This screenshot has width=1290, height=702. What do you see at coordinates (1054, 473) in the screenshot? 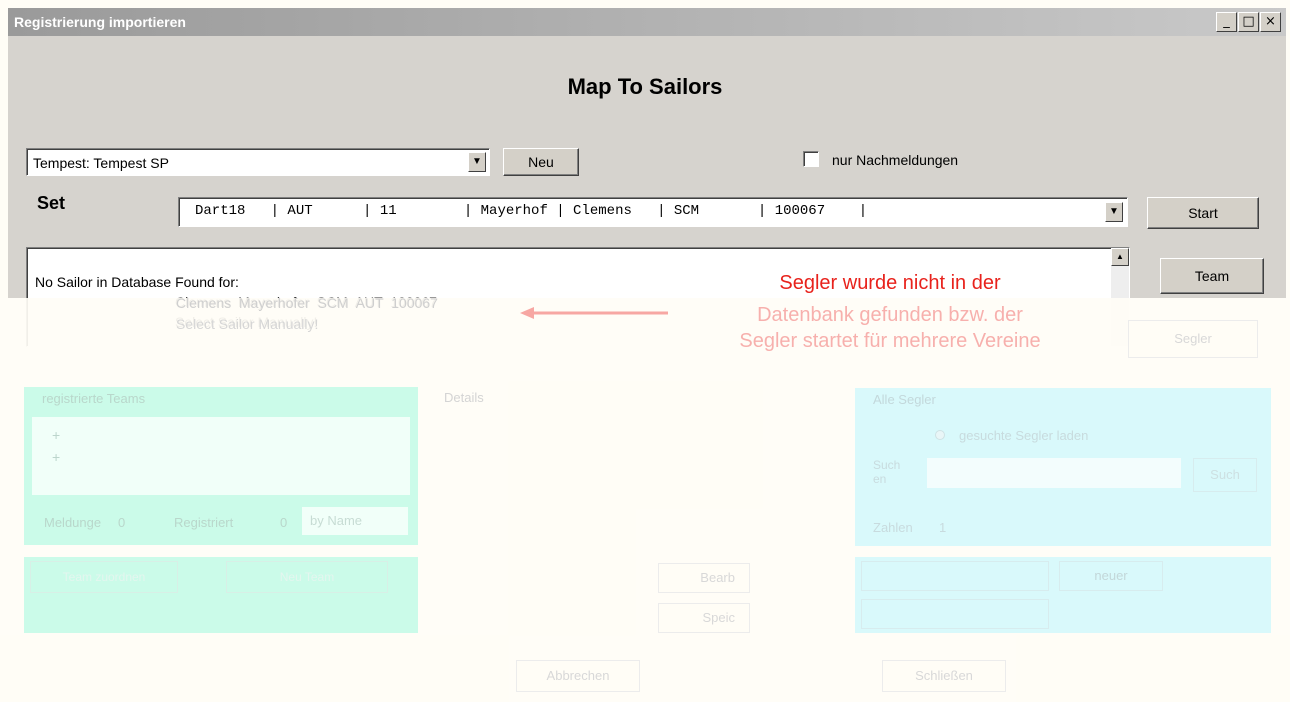
I see `search-input` at bounding box center [1054, 473].